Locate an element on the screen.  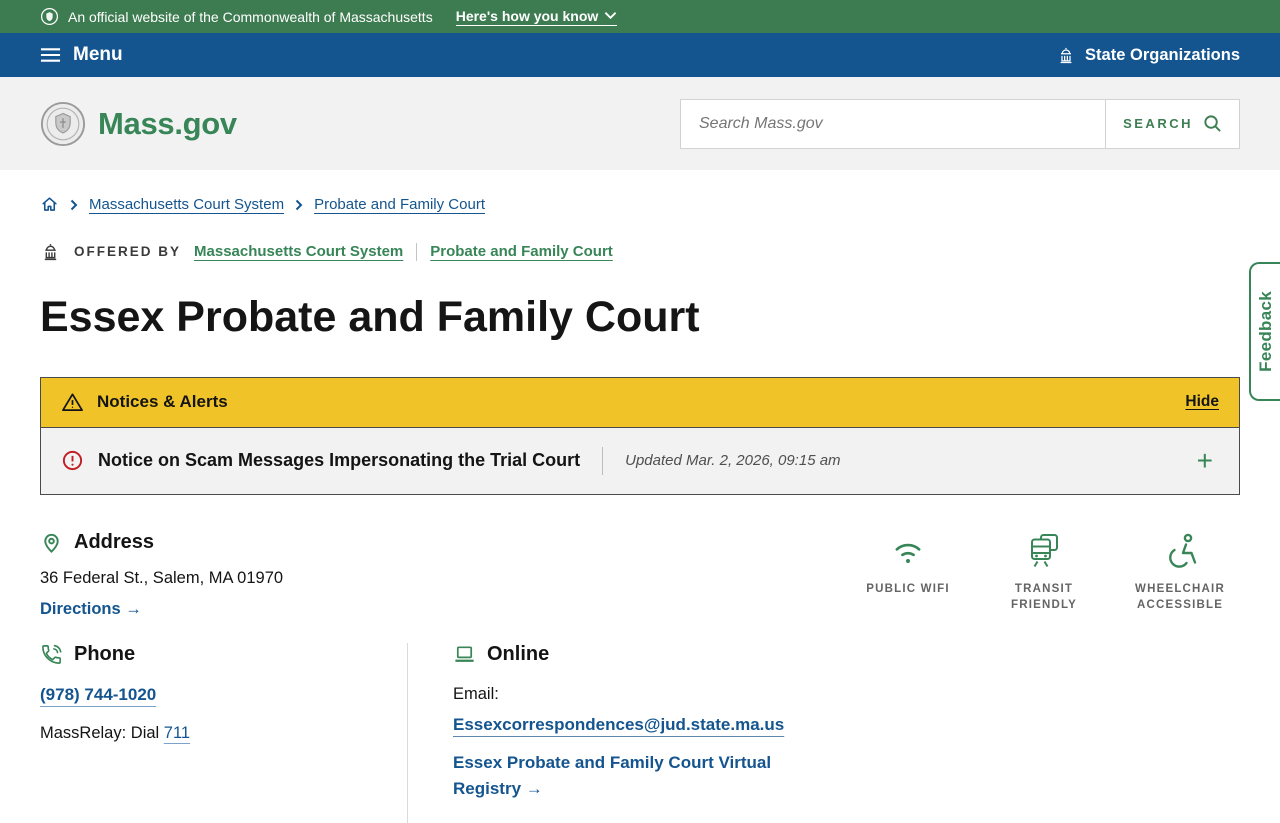
email-link: Essexcorrespondences@jud.state.ma.us is located at coordinates (618, 725).